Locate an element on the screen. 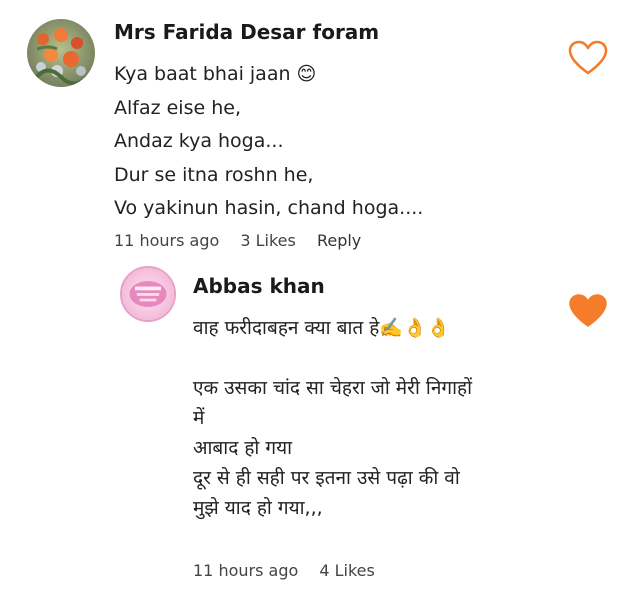 The width and height of the screenshot is (630, 612). reply-like-button is located at coordinates (588, 311).